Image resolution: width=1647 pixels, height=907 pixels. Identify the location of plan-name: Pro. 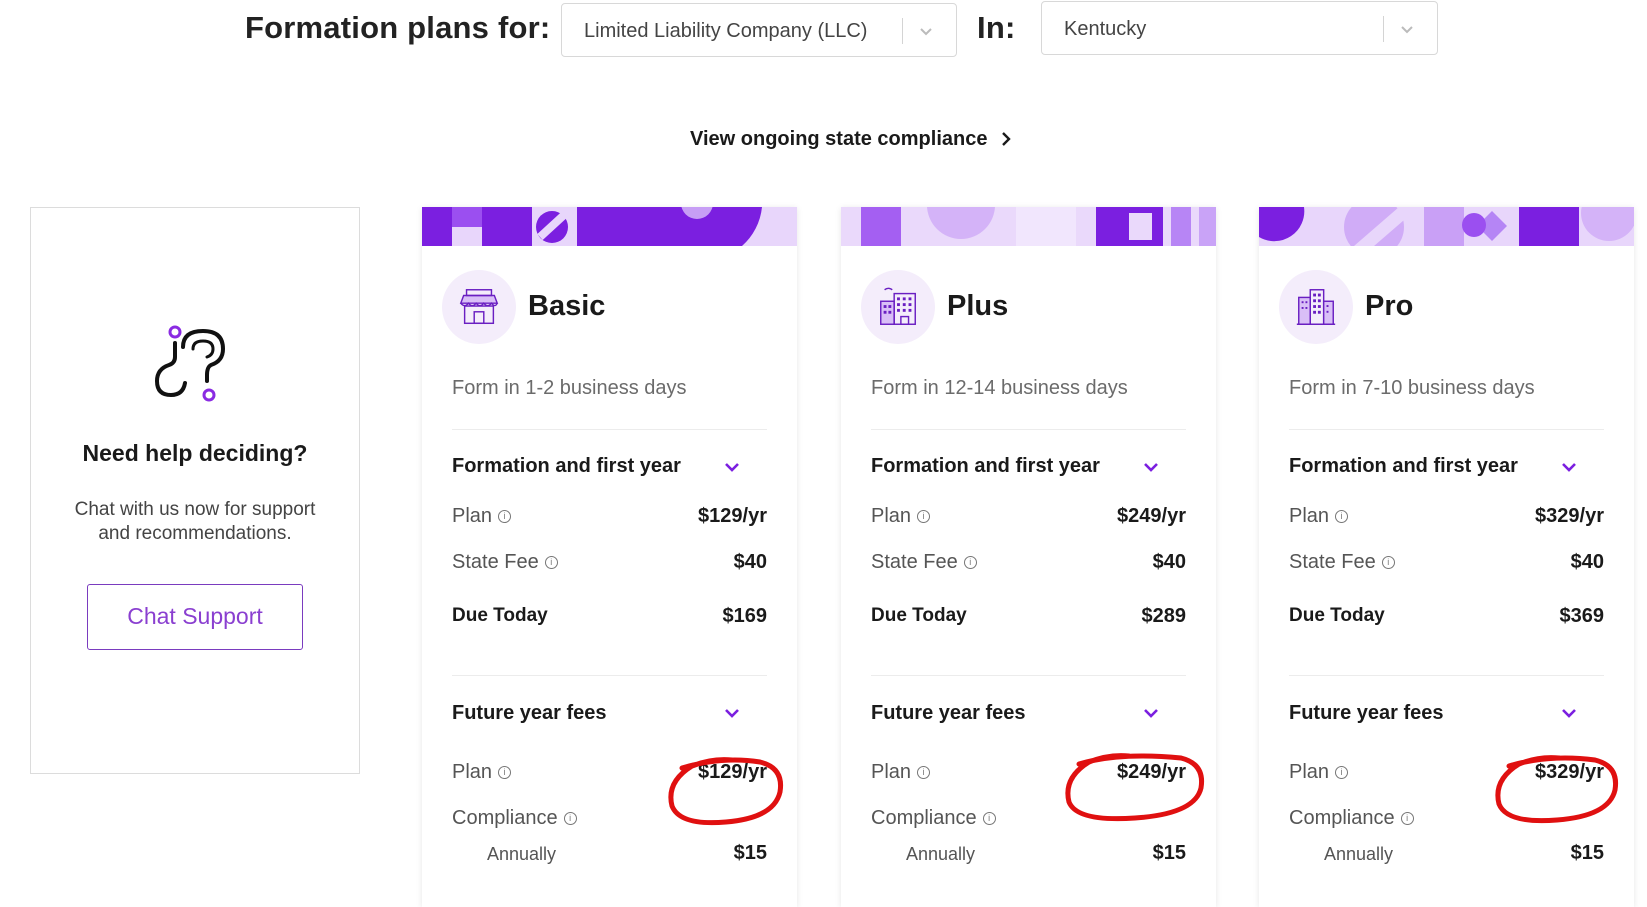
(1389, 306).